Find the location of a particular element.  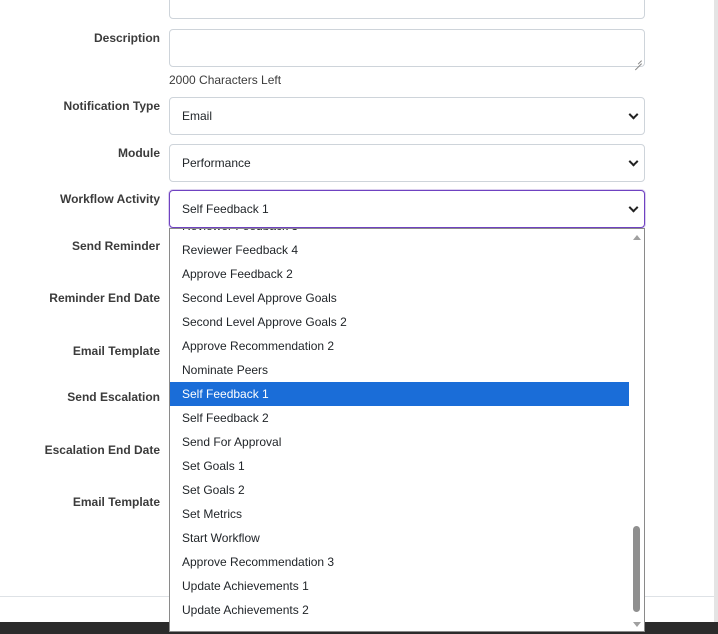

module-label: Module is located at coordinates (139, 153).